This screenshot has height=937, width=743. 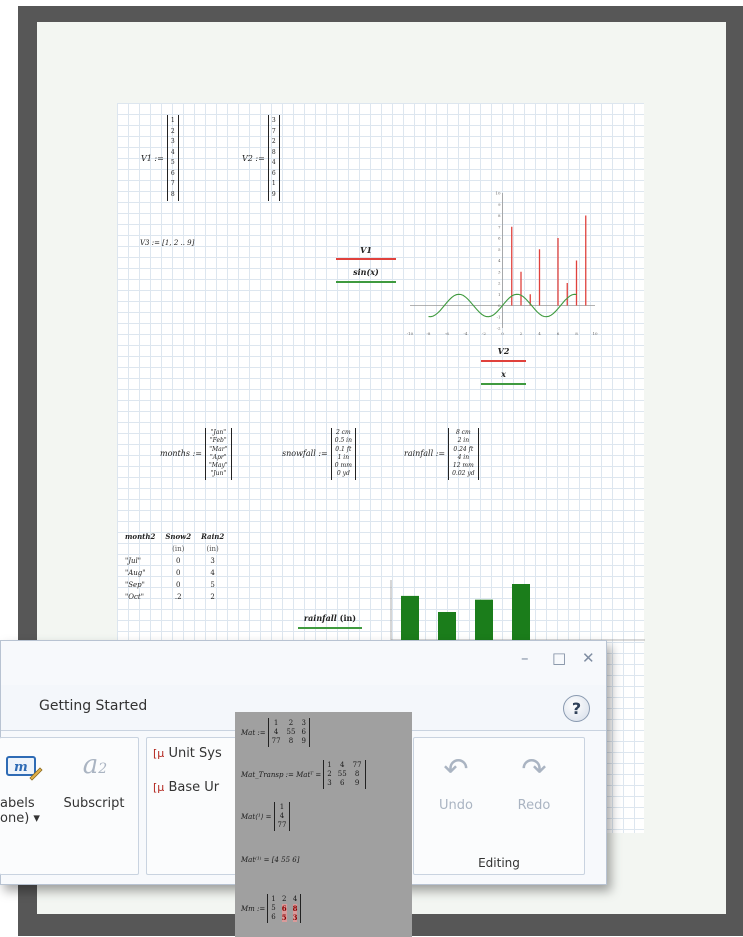 What do you see at coordinates (178, 536) in the screenshot?
I see `table-header: Snow2` at bounding box center [178, 536].